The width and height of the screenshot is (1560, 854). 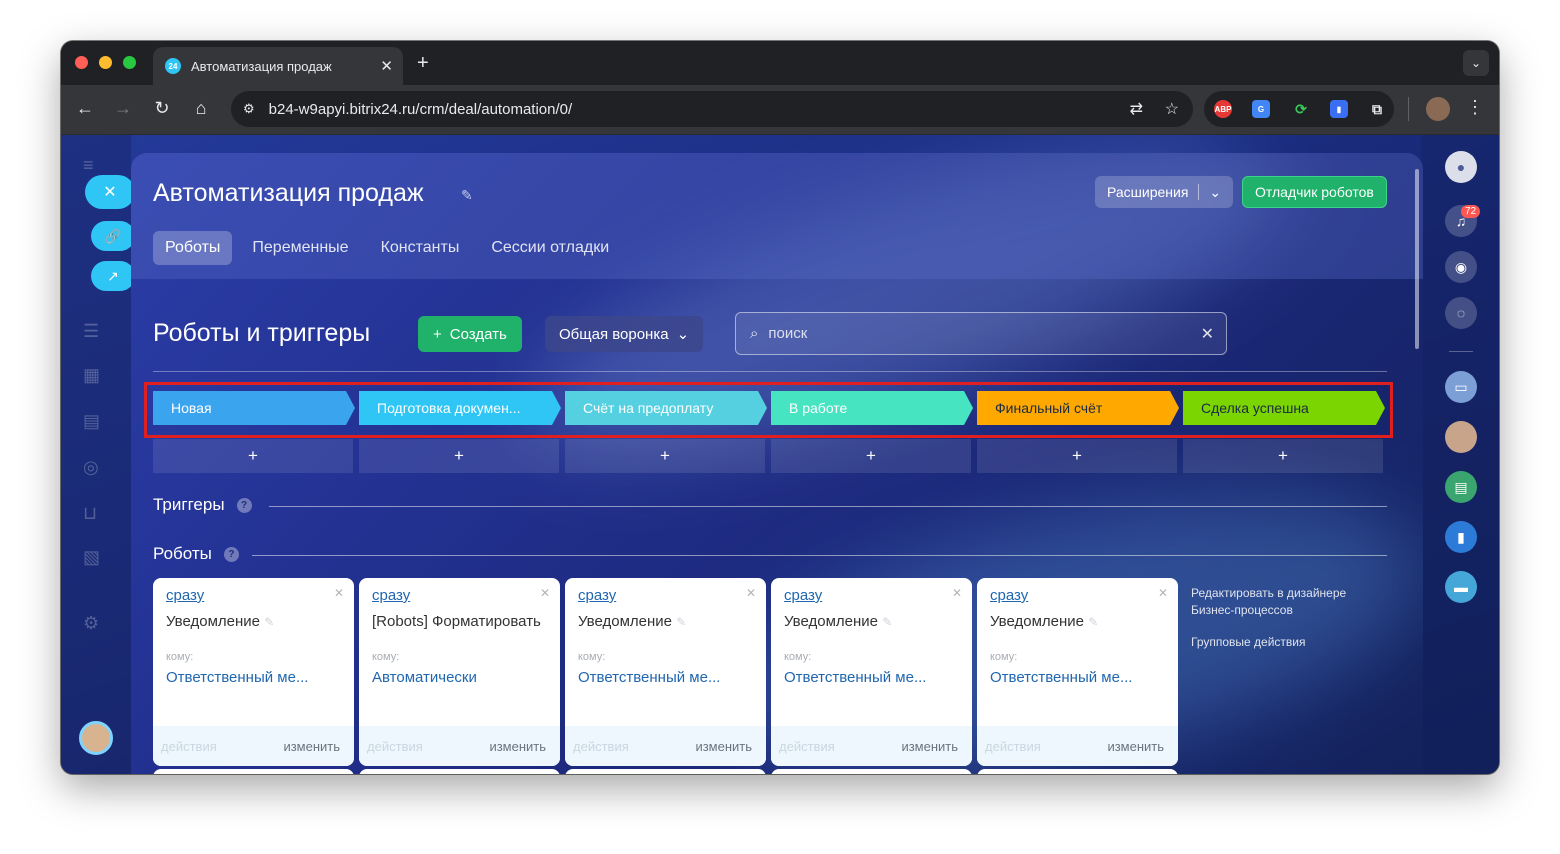 I want to click on user-account-icon: ●, so click(x=1461, y=167).